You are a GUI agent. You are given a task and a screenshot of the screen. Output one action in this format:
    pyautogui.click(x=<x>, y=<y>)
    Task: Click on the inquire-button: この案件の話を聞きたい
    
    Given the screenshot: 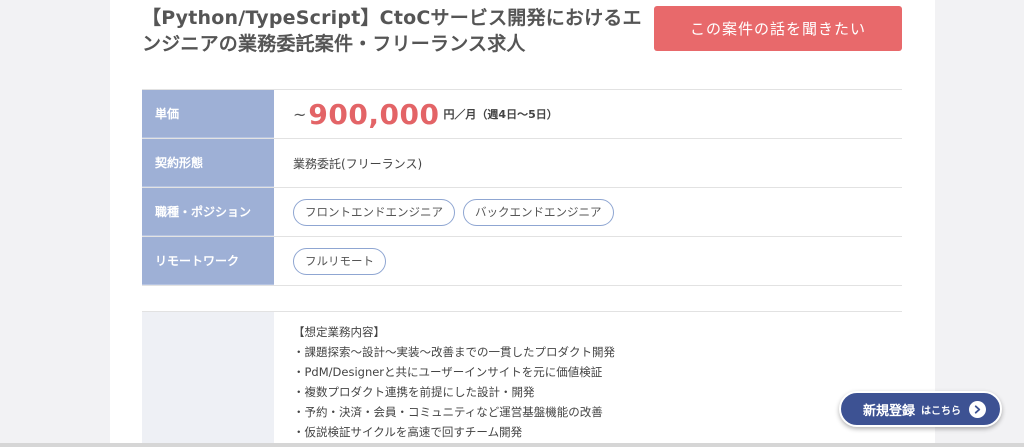 What is the action you would take?
    pyautogui.click(x=778, y=28)
    